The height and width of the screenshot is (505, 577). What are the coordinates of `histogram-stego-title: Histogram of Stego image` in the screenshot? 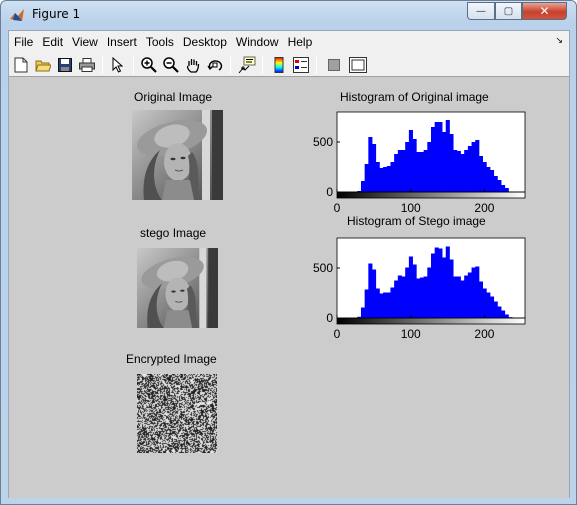 It's located at (416, 221).